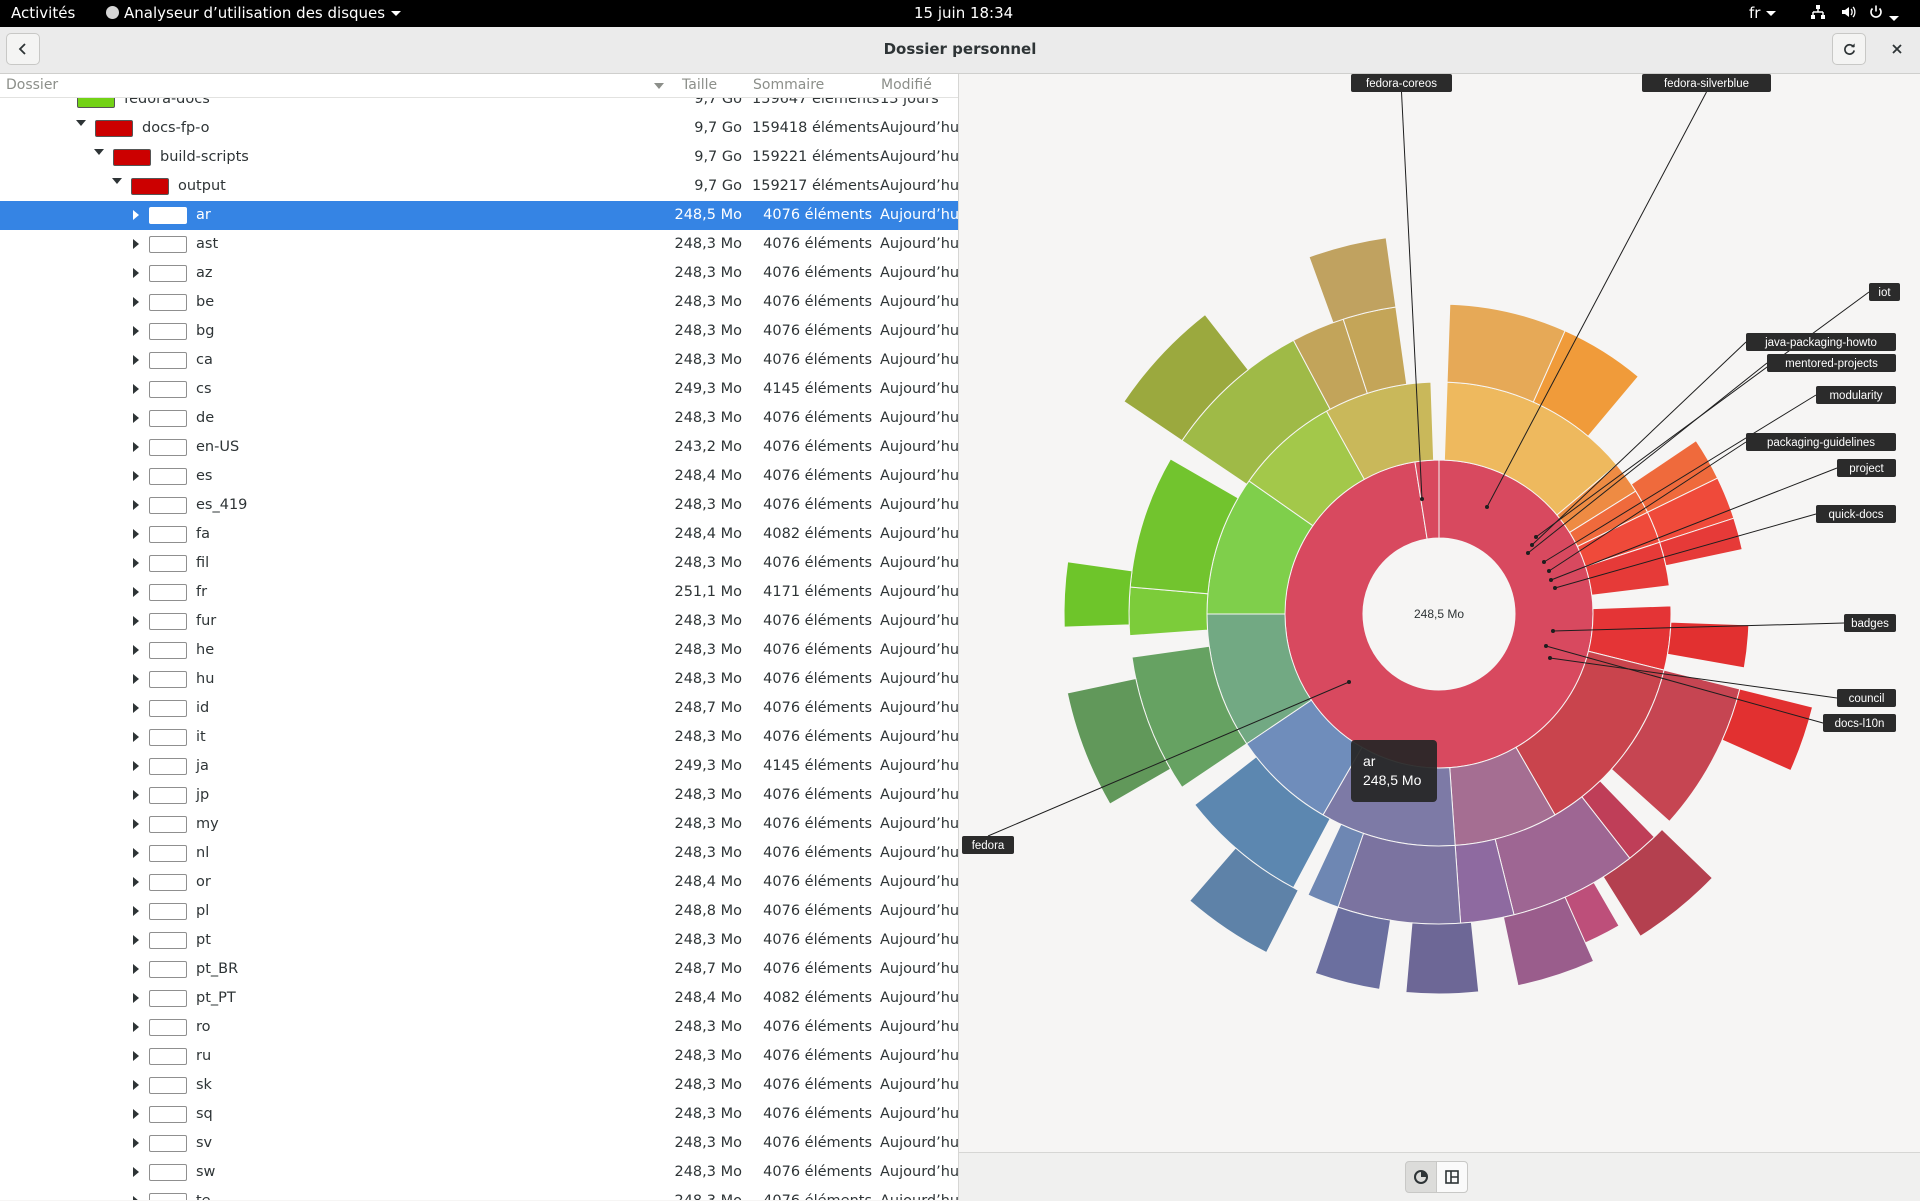 The image size is (1920, 1201). I want to click on column-folder: Dossier, so click(32, 85).